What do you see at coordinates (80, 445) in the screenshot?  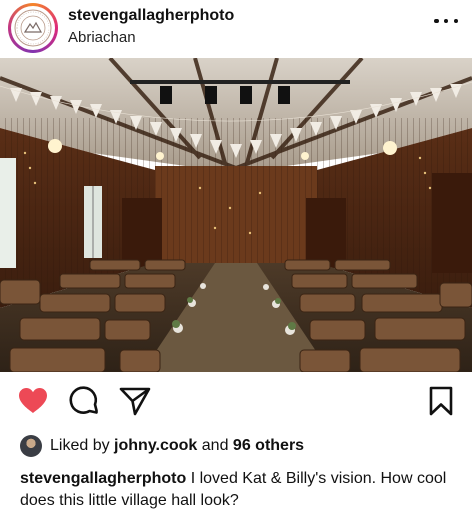 I see `liked-by-prefix: Liked by` at bounding box center [80, 445].